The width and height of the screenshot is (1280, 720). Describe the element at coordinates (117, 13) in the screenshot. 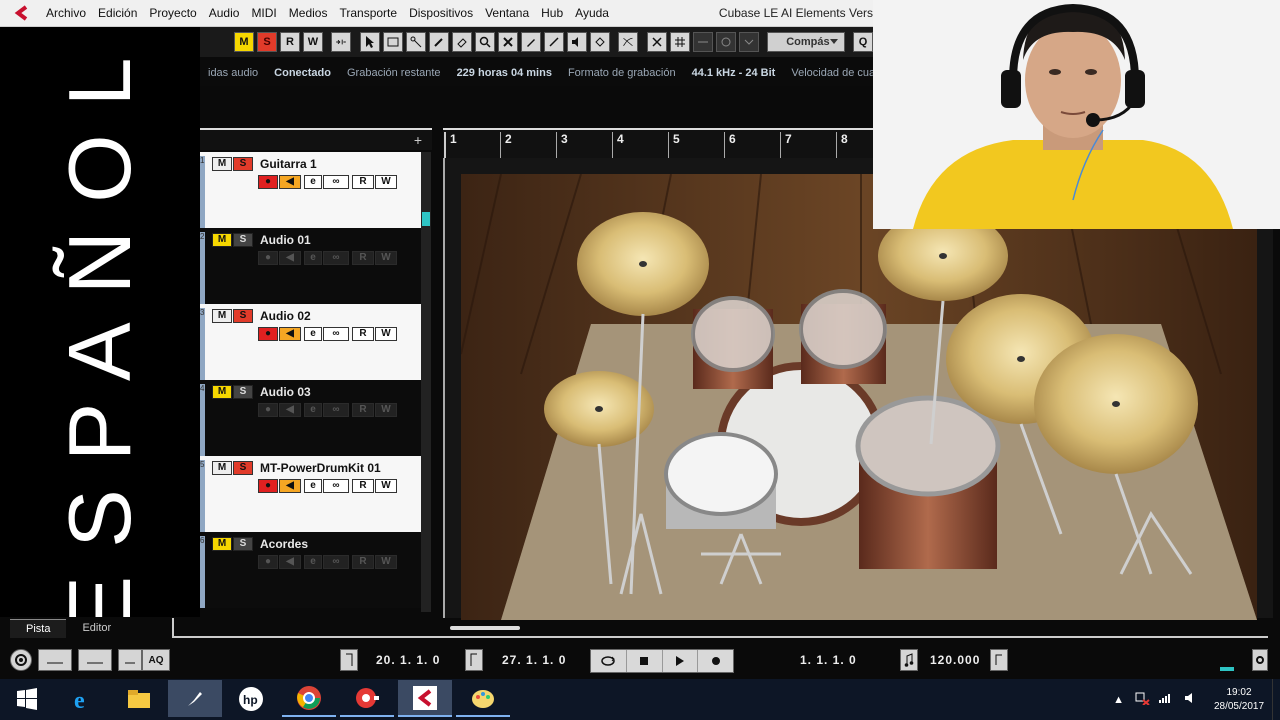

I see `menu-edicion: Edición` at that location.